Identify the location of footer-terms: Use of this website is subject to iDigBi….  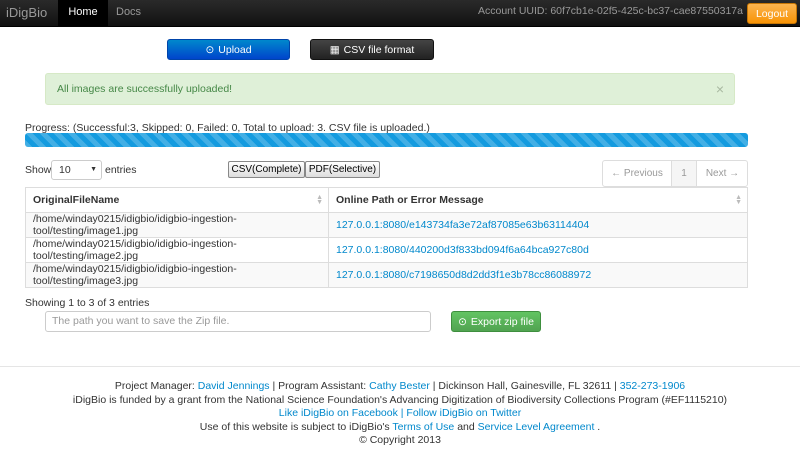
(400, 428).